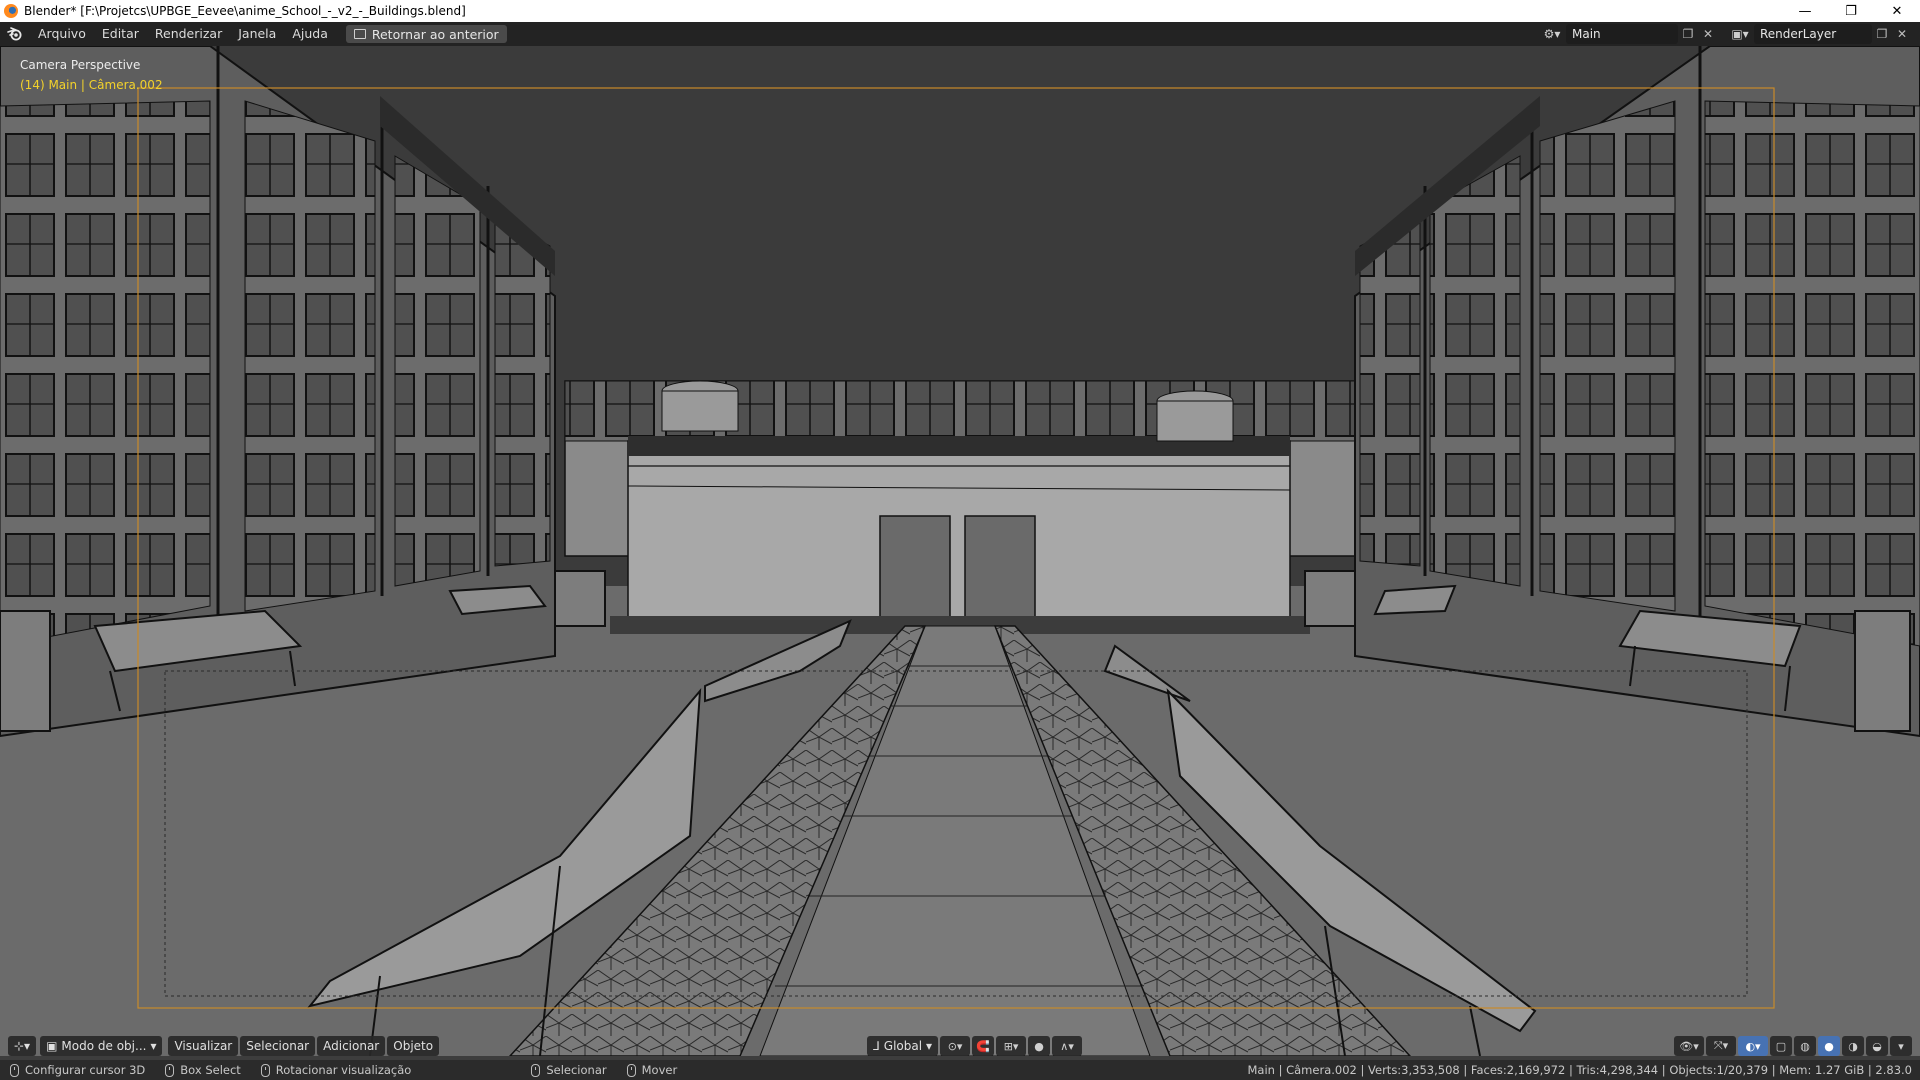  What do you see at coordinates (170, 1070) in the screenshot?
I see `mouse-middle-icon` at bounding box center [170, 1070].